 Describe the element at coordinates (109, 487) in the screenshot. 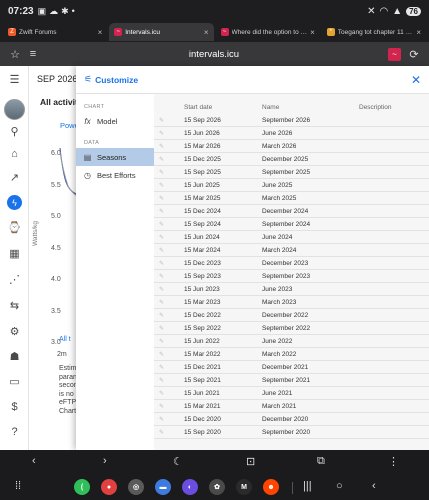

I see `person-icon: ●` at that location.